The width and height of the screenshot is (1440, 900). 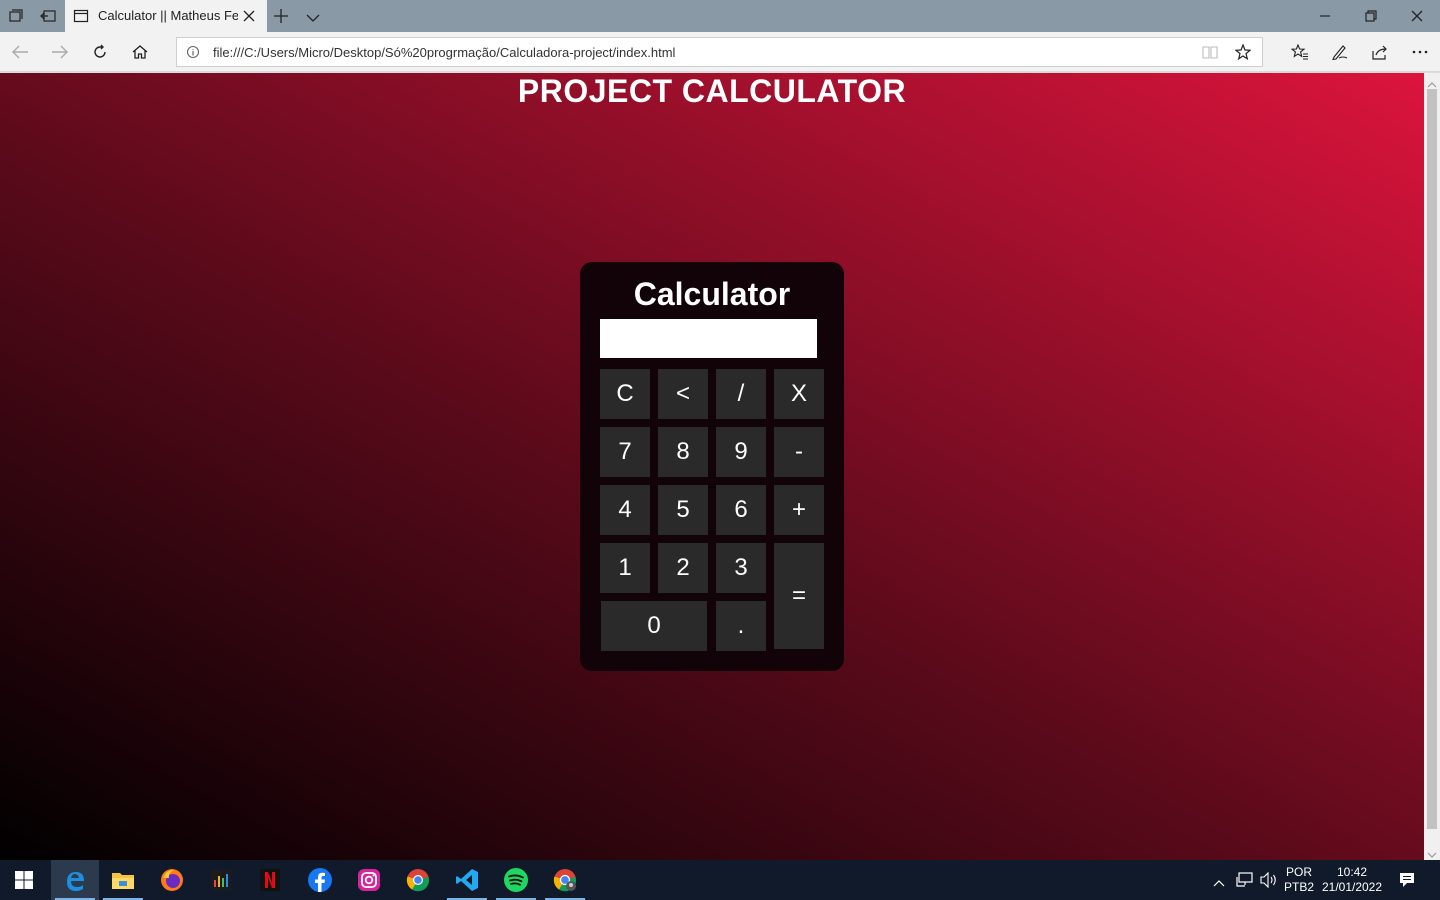 I want to click on vscode-icon, so click(x=467, y=880).